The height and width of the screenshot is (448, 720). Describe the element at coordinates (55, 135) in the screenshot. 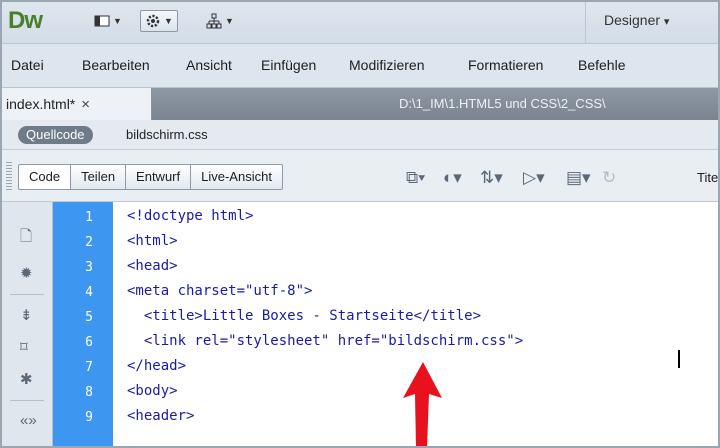

I see `source-code-tab: Quellcode` at that location.